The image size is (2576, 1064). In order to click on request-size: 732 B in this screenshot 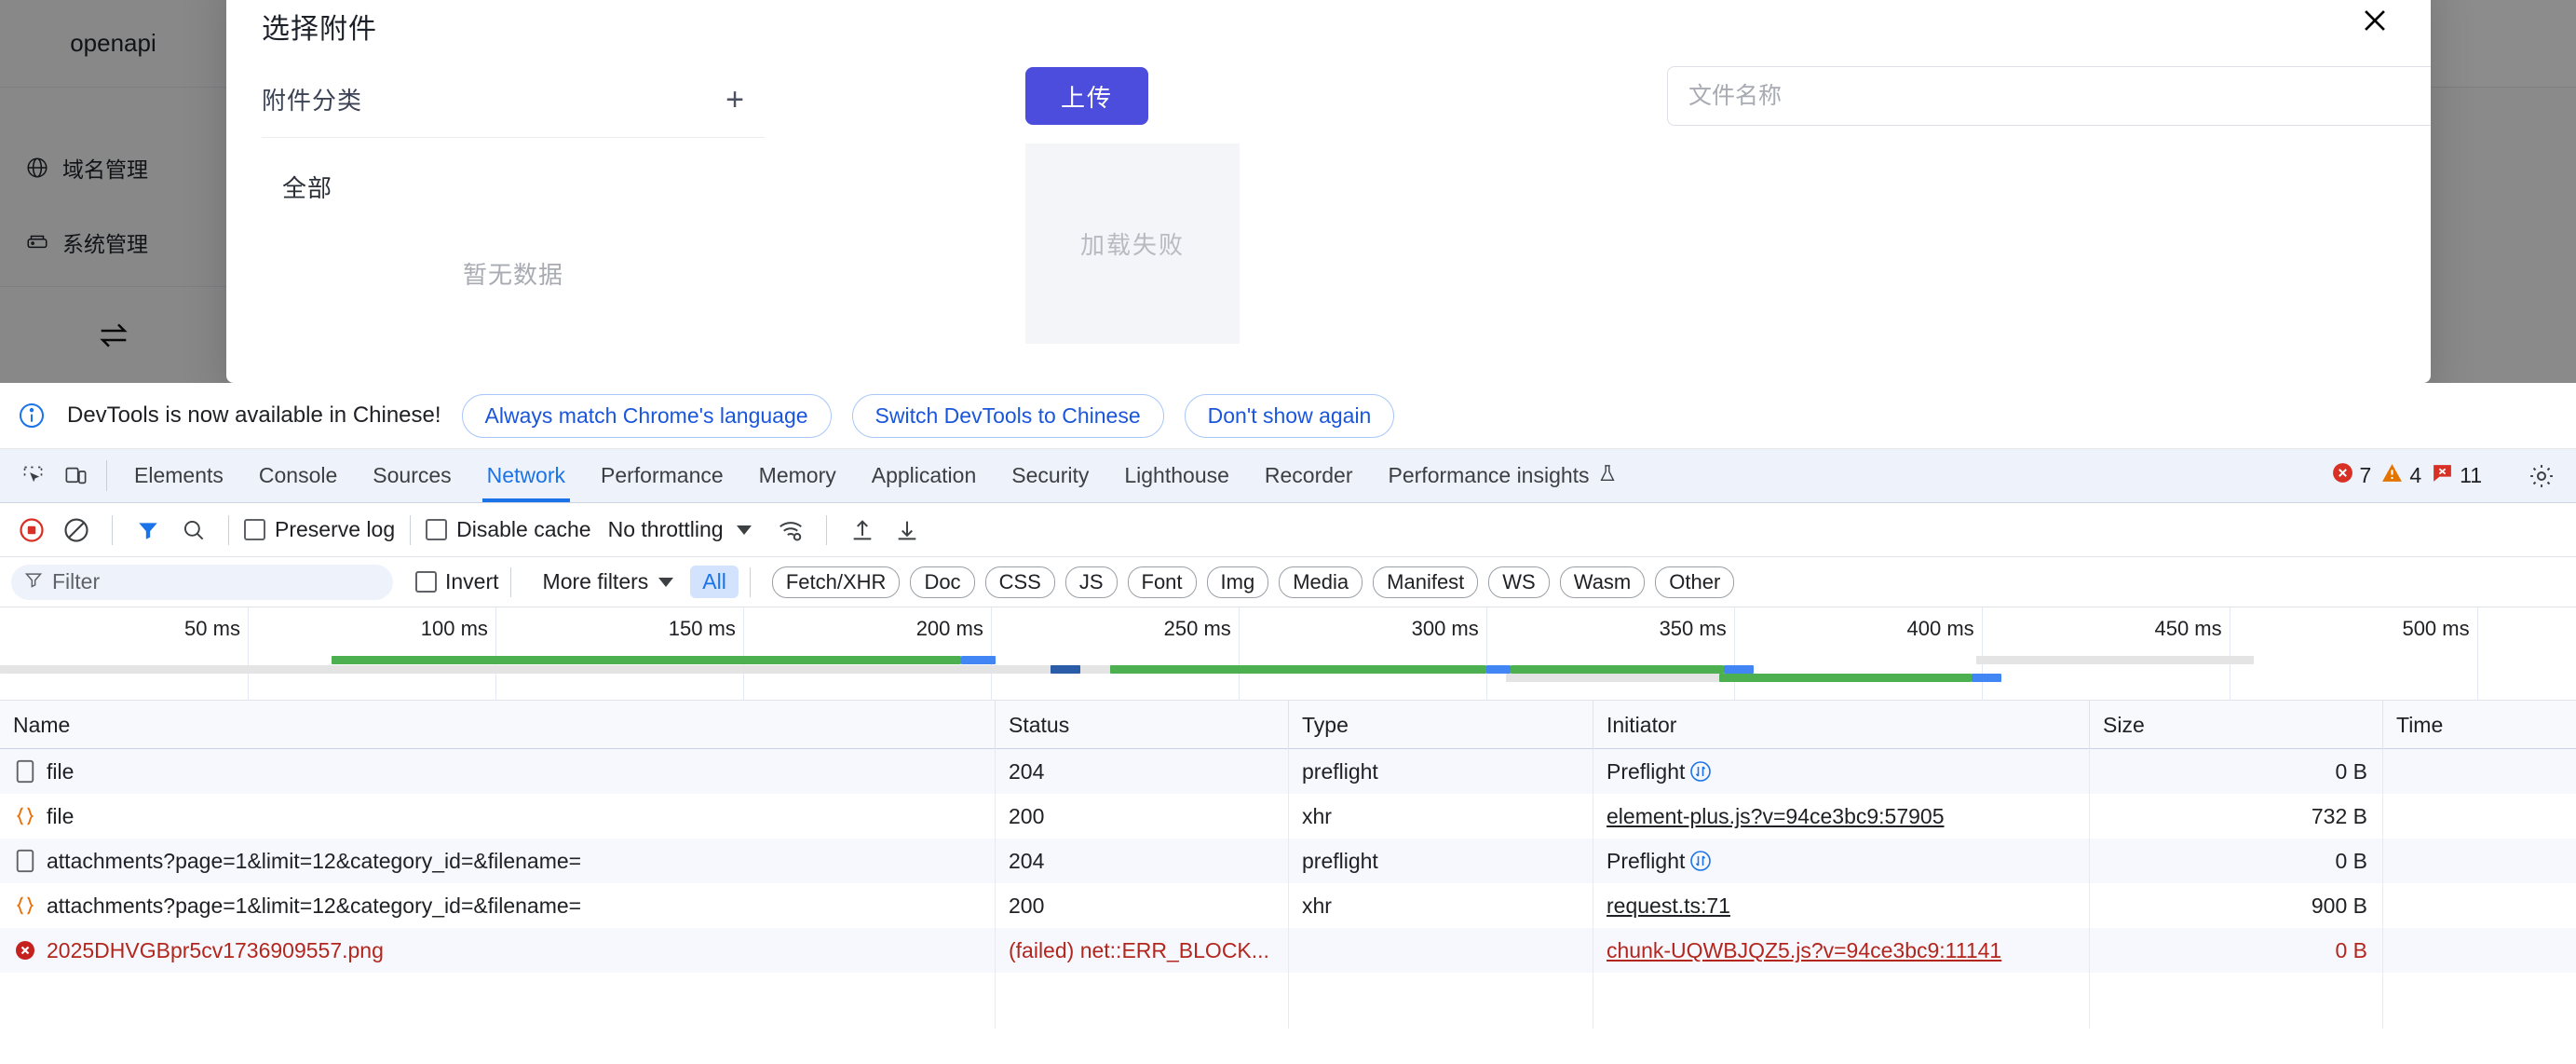, I will do `click(2339, 815)`.